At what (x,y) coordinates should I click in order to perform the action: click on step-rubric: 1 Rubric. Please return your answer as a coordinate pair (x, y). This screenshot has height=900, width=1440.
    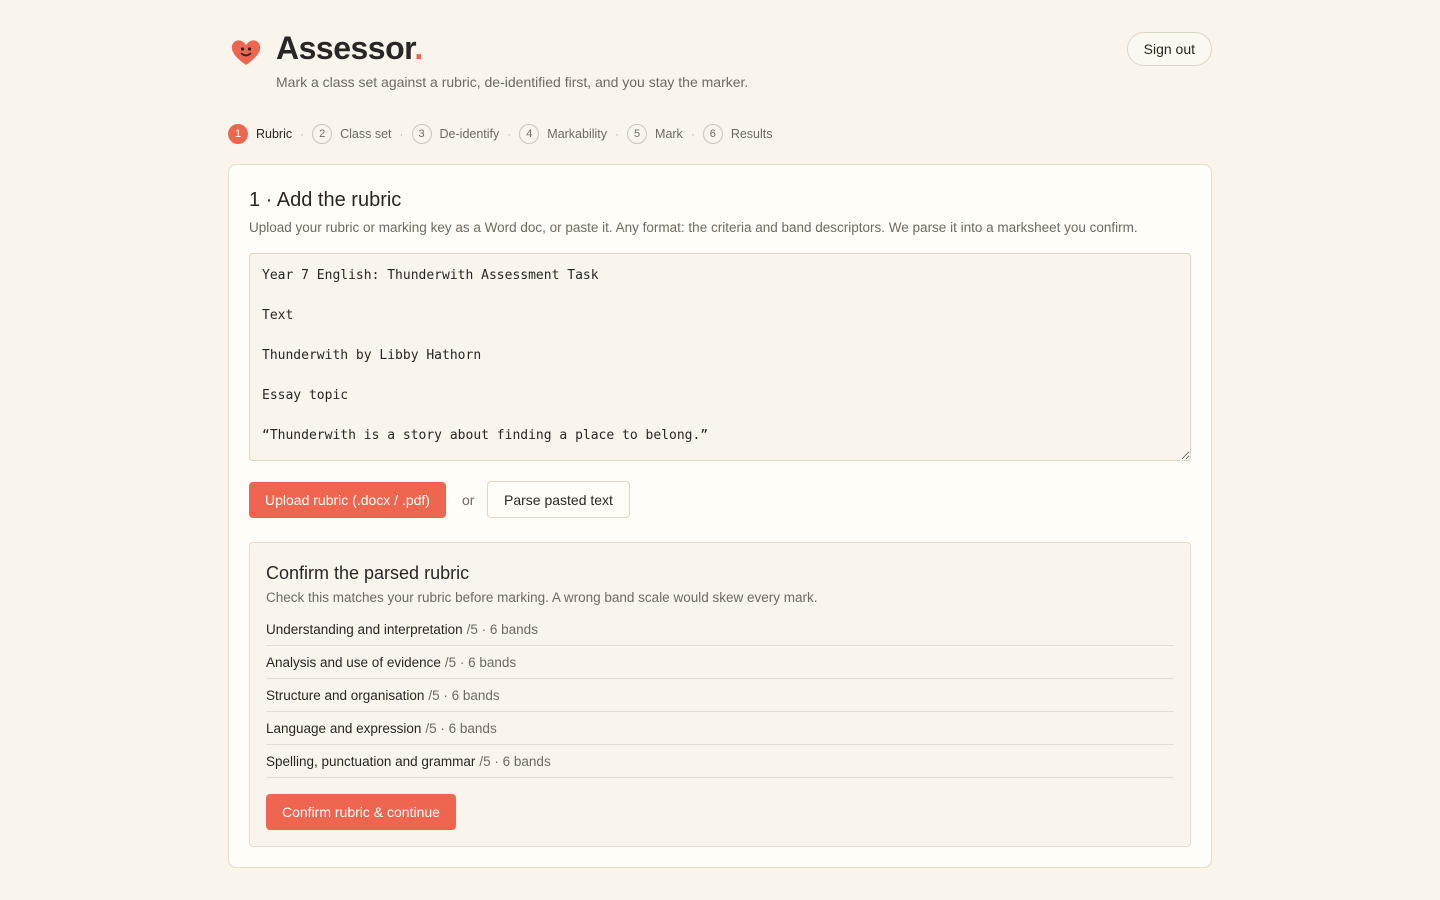
    Looking at the image, I should click on (260, 134).